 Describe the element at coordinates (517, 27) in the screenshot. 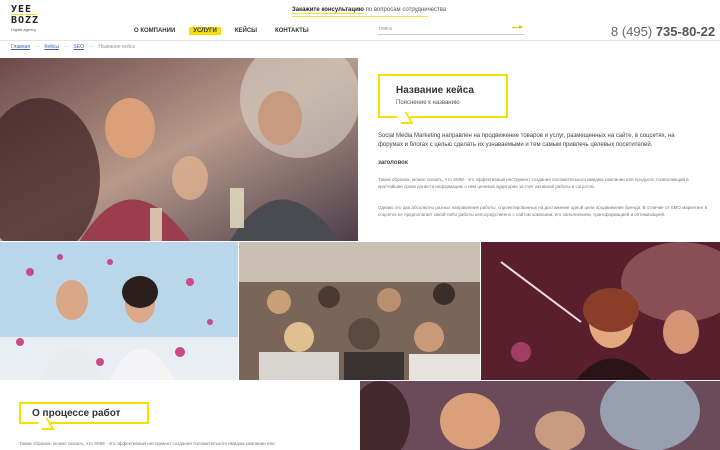

I see `search-arrow-icon` at that location.